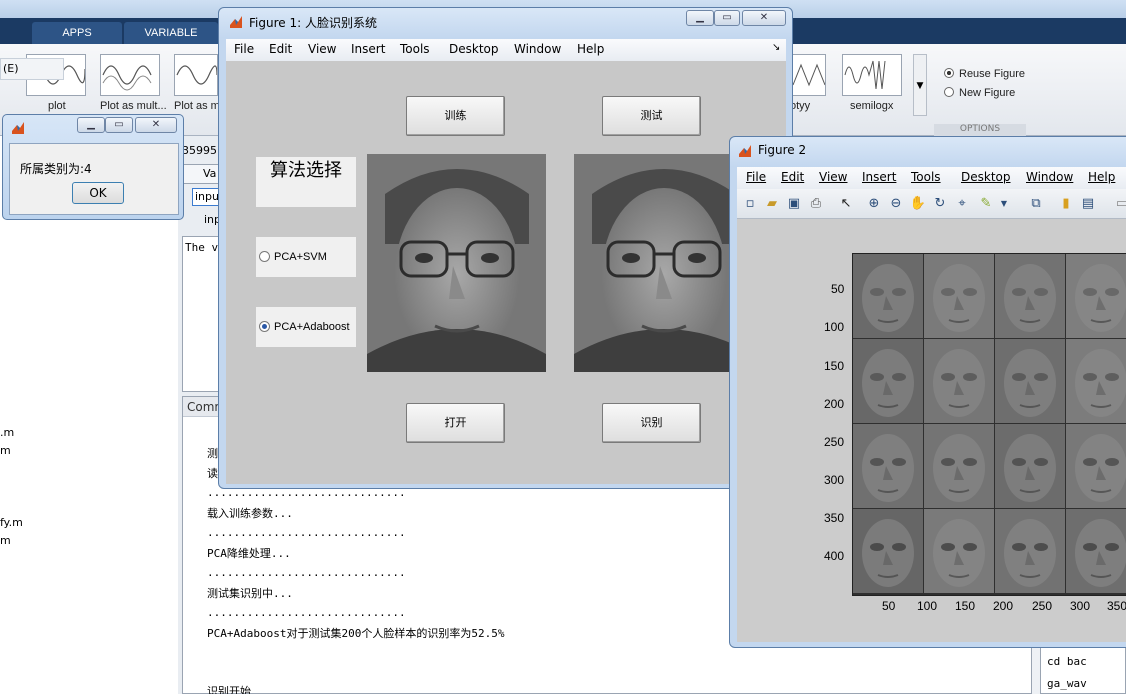 The width and height of the screenshot is (1126, 694). What do you see at coordinates (171, 33) in the screenshot?
I see `tab-variable: VARIABLE` at bounding box center [171, 33].